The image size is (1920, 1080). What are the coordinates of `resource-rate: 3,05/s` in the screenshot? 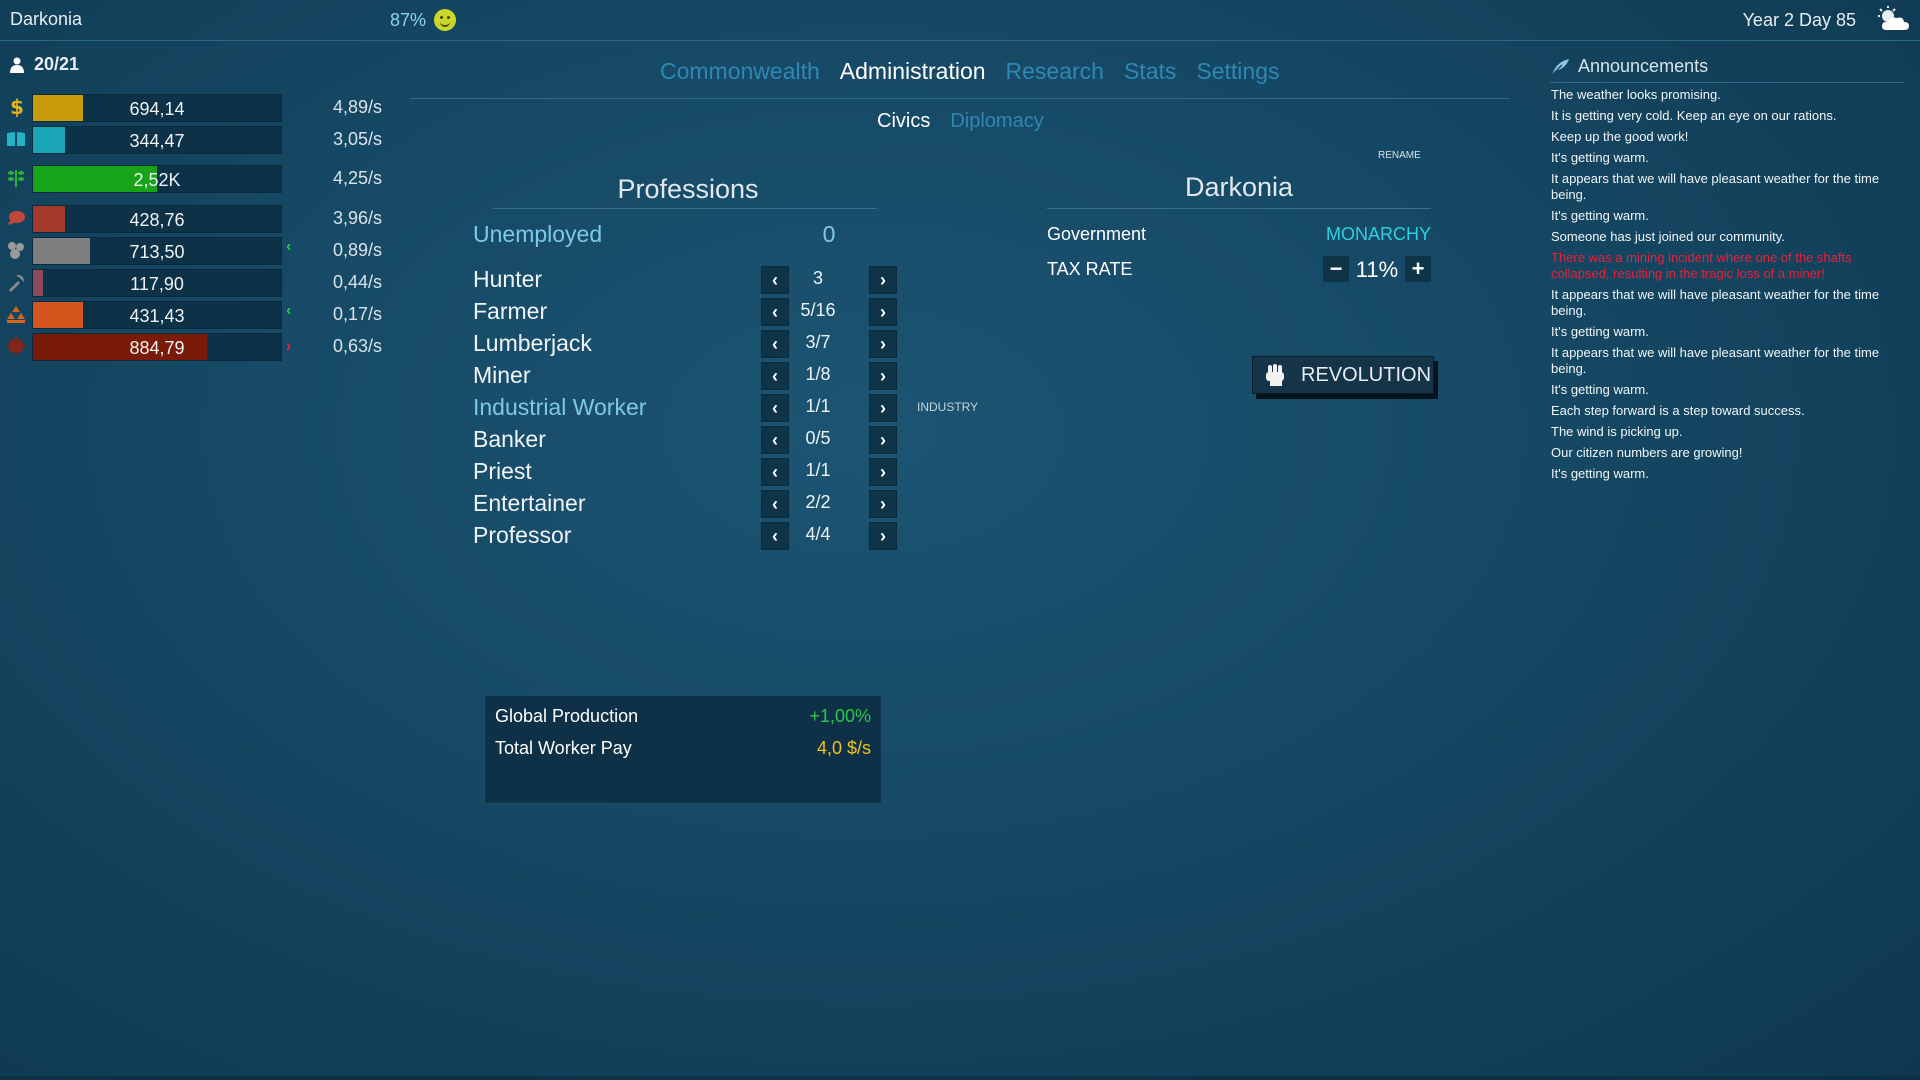 It's located at (357, 139).